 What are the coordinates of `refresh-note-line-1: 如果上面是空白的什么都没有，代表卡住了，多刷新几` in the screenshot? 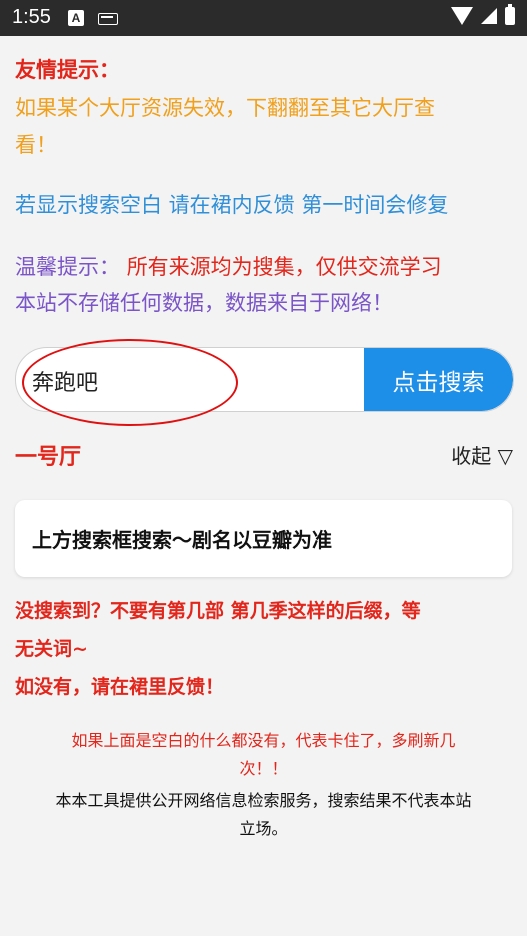 It's located at (263, 740).